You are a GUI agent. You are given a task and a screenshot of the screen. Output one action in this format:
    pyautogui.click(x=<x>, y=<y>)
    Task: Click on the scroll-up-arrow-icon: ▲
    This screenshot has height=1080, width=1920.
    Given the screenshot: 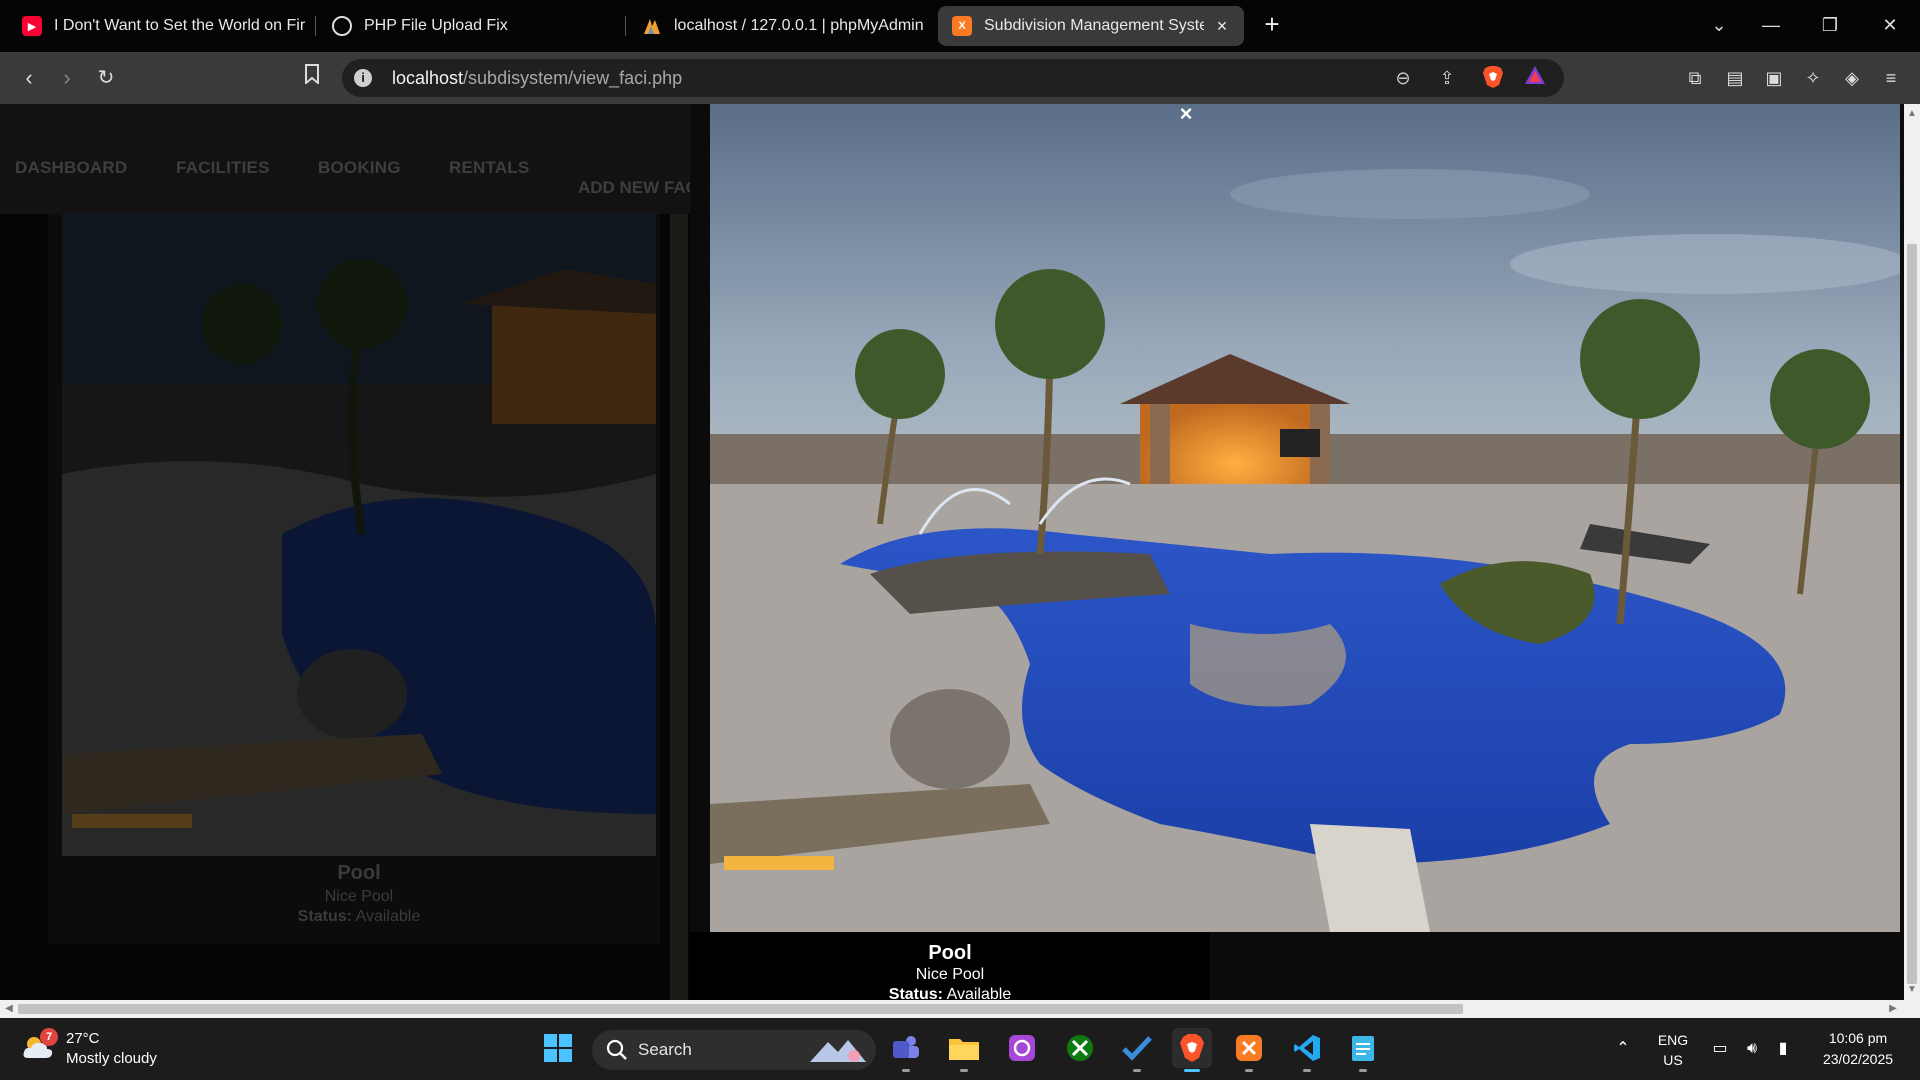 What is the action you would take?
    pyautogui.click(x=1912, y=114)
    